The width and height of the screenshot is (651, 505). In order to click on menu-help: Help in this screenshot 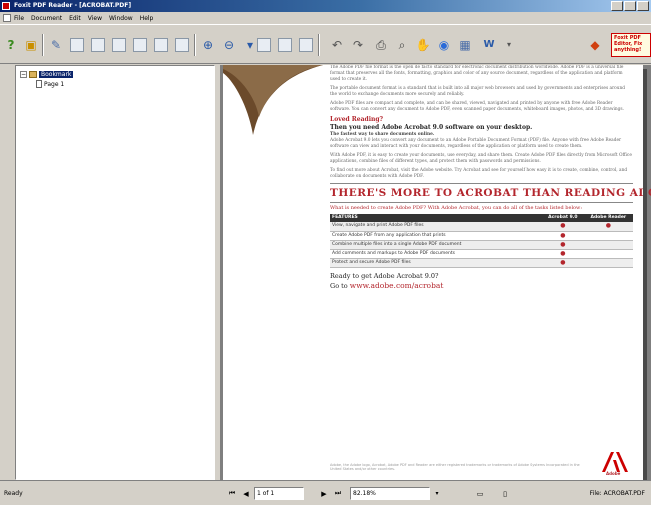, I will do `click(147, 18)`.